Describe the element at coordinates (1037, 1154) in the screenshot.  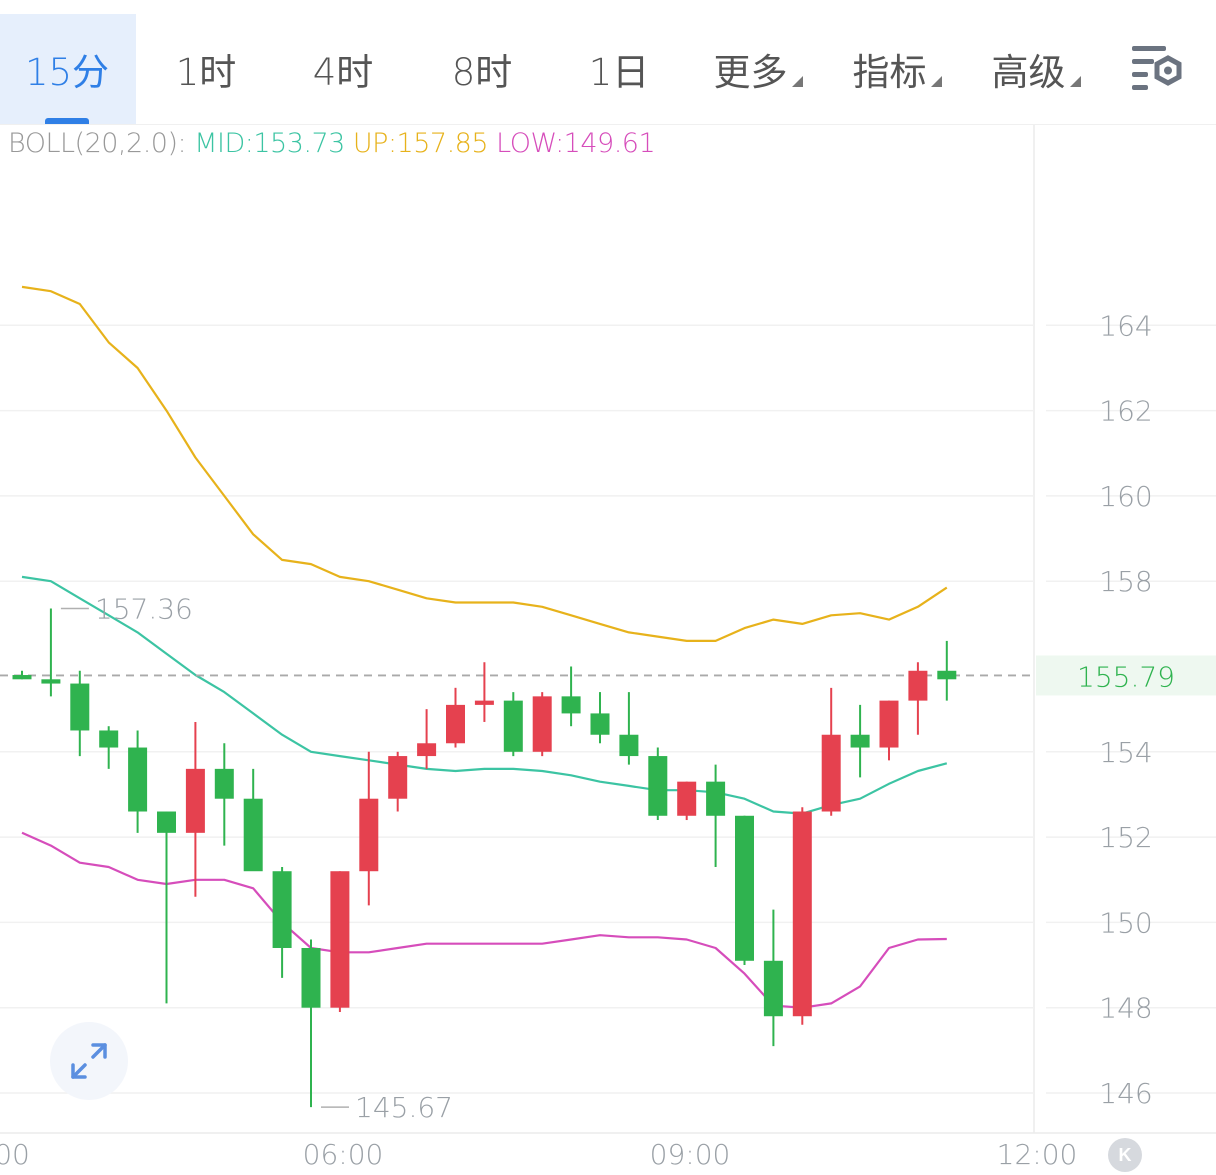
I see `x-tick-label: 12:00` at that location.